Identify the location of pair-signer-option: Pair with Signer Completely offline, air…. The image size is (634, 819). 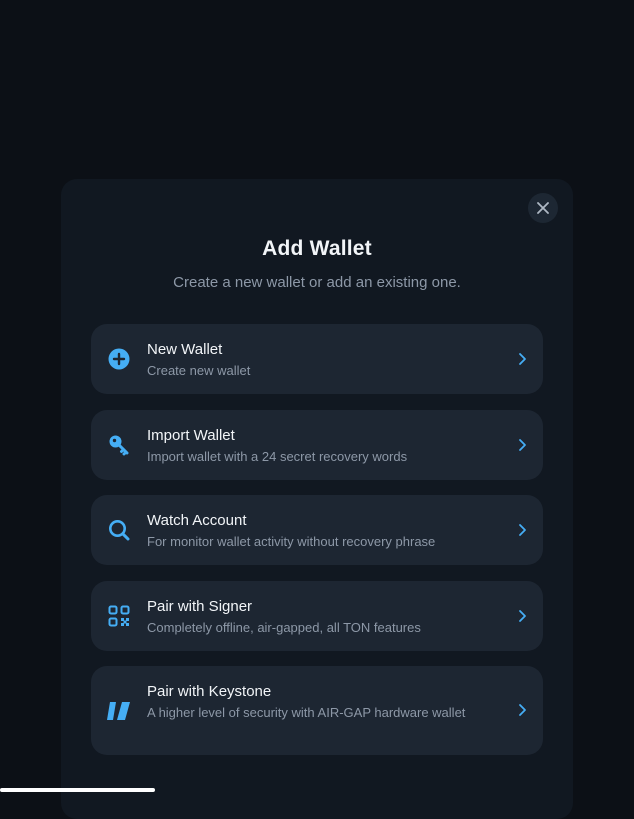
(317, 616).